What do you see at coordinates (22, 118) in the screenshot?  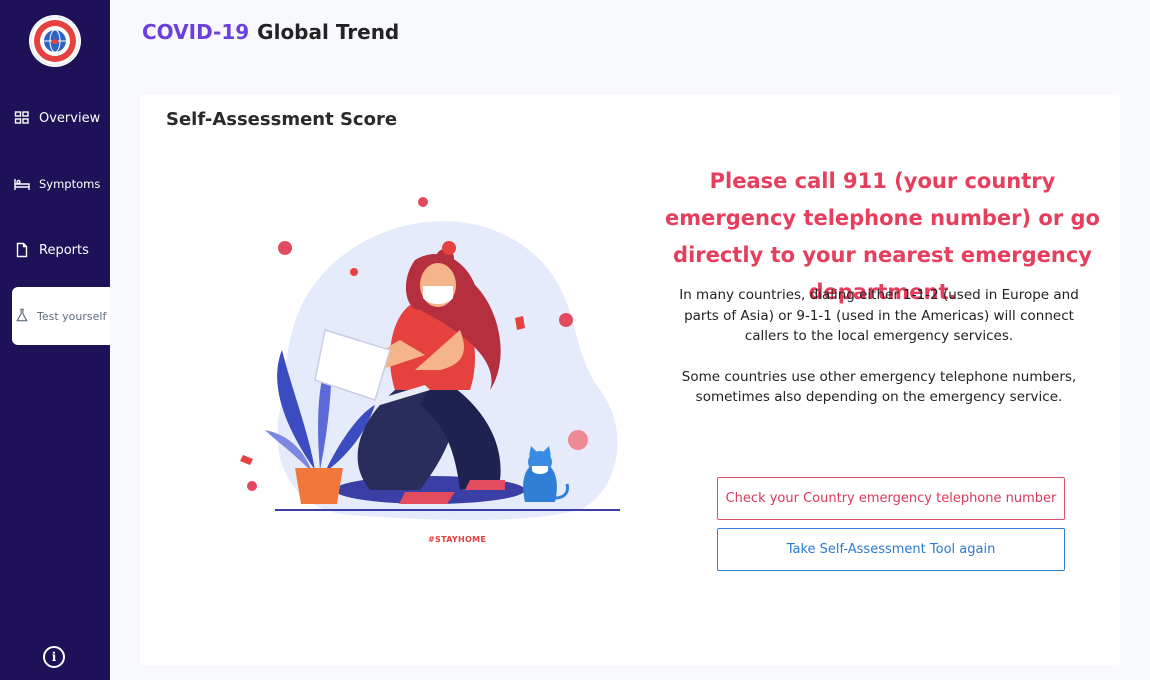 I see `grid-icon` at bounding box center [22, 118].